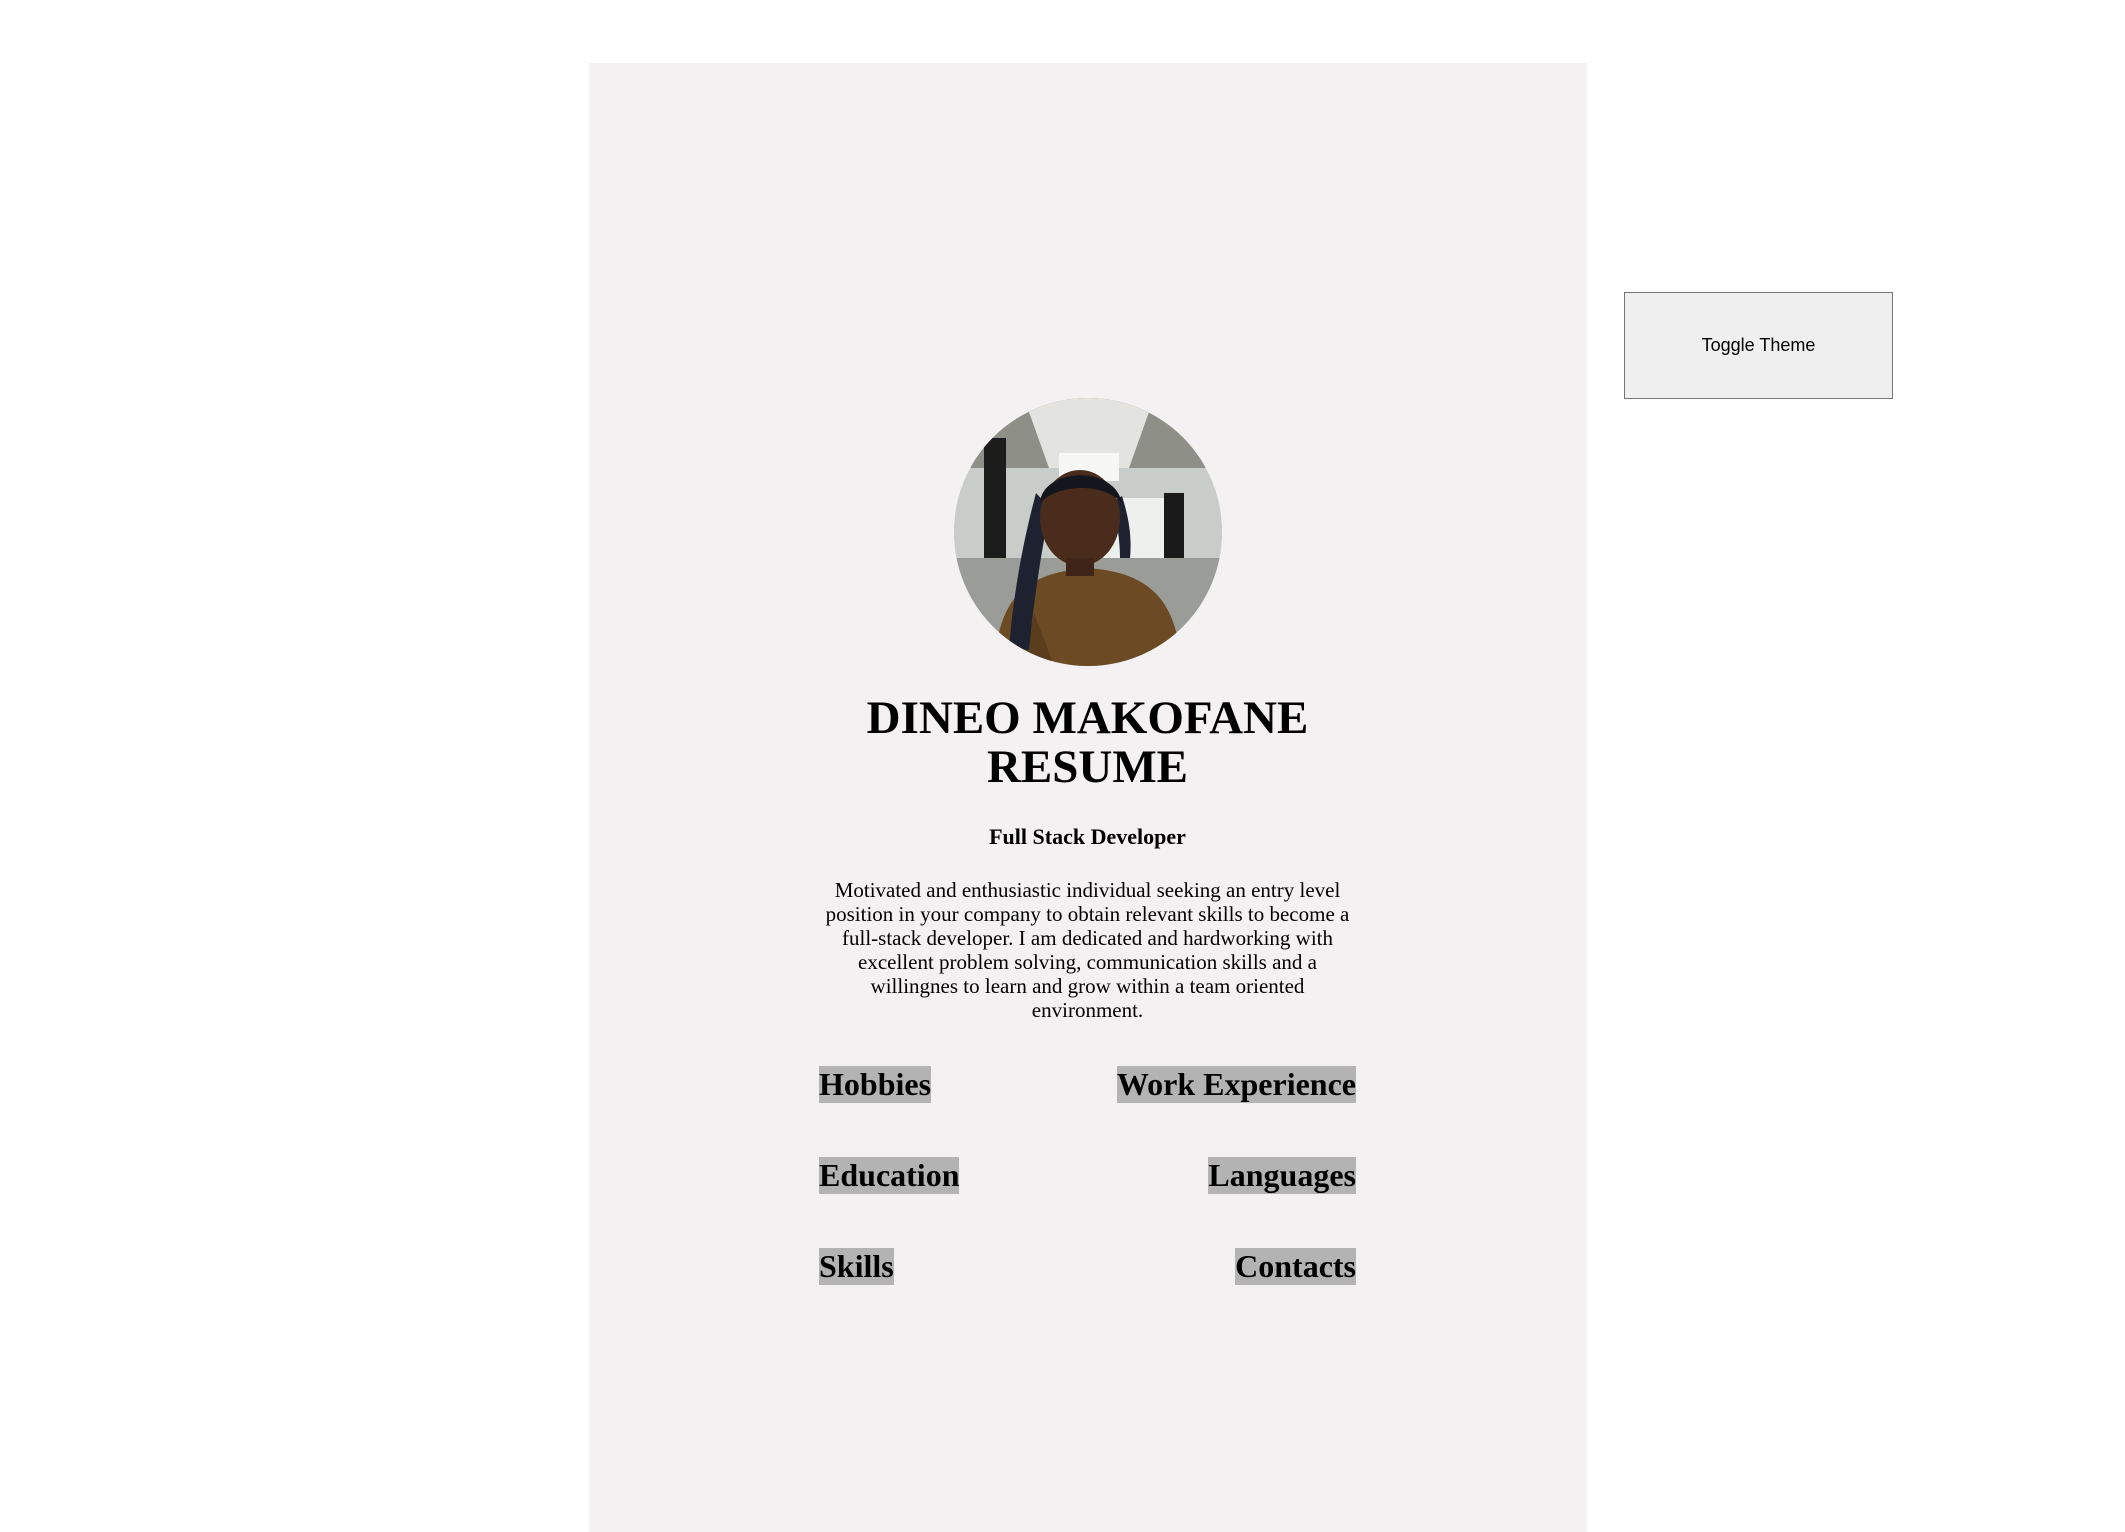  I want to click on section-languages: Languages, so click(1282, 1175).